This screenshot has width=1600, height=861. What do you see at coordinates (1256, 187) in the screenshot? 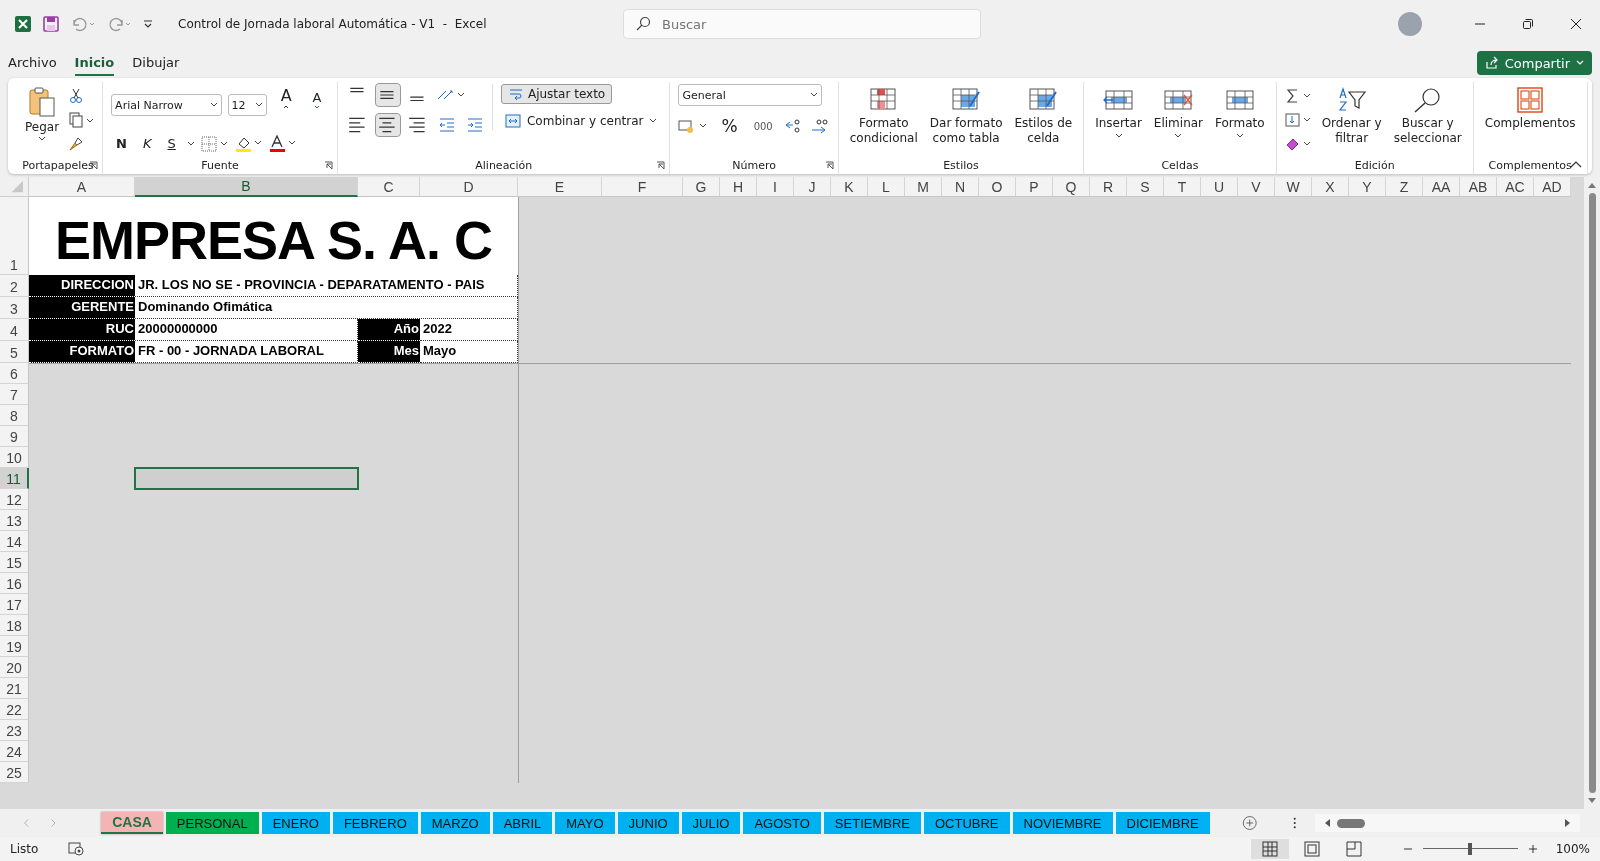
I see `column-header: V` at bounding box center [1256, 187].